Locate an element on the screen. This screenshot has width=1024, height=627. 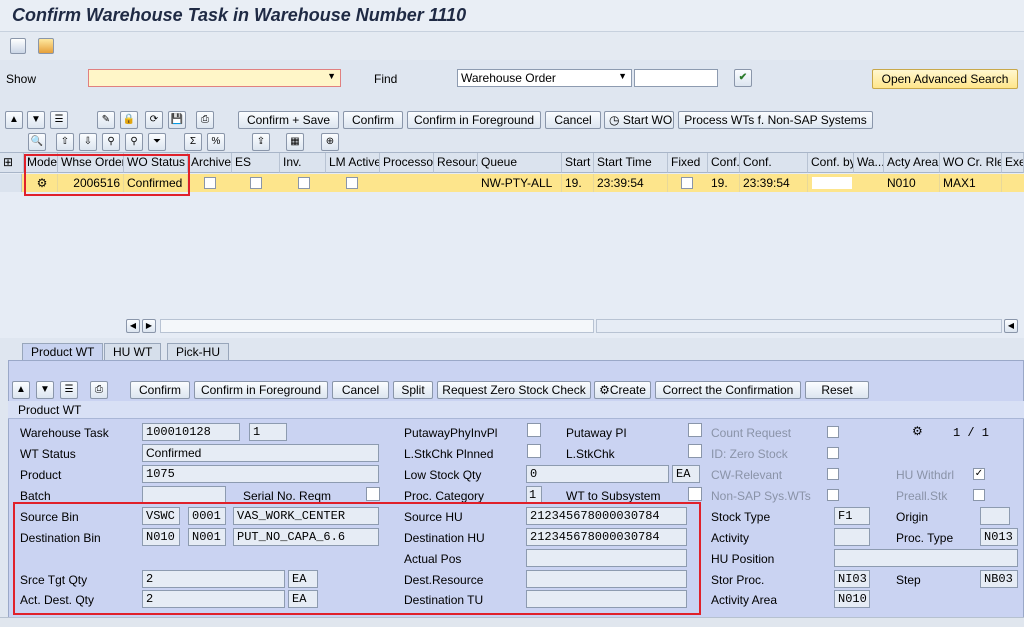
lock-icon: 🔒 is located at coordinates (129, 120).